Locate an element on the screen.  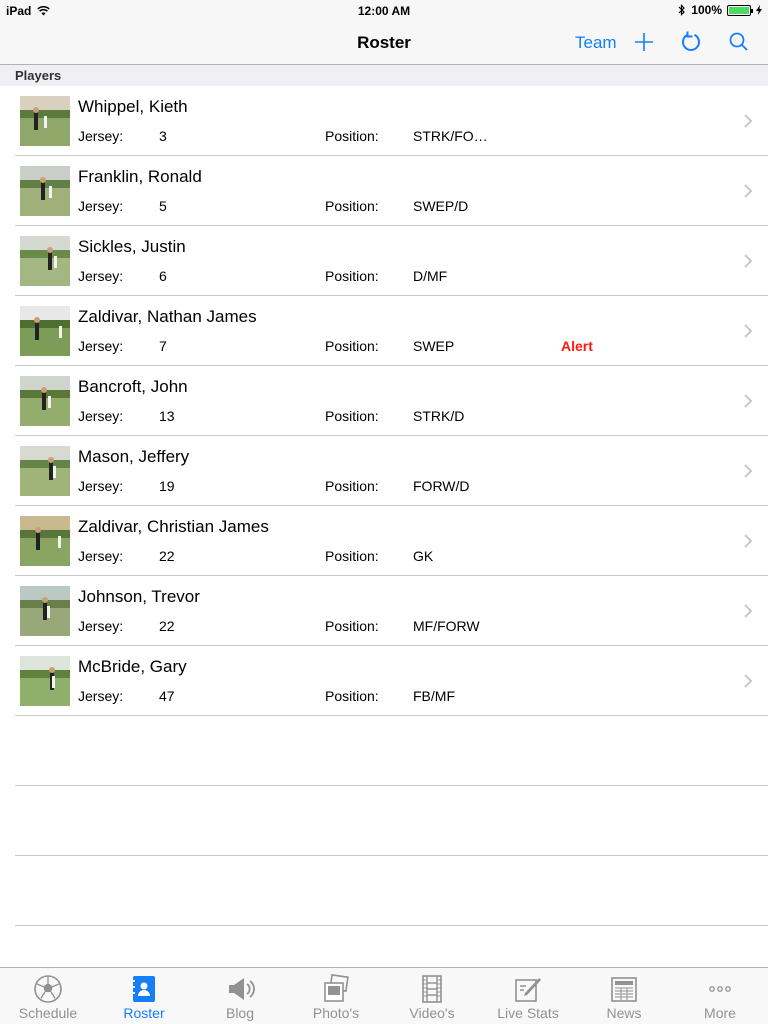
tab-label: News is located at coordinates (624, 1013).